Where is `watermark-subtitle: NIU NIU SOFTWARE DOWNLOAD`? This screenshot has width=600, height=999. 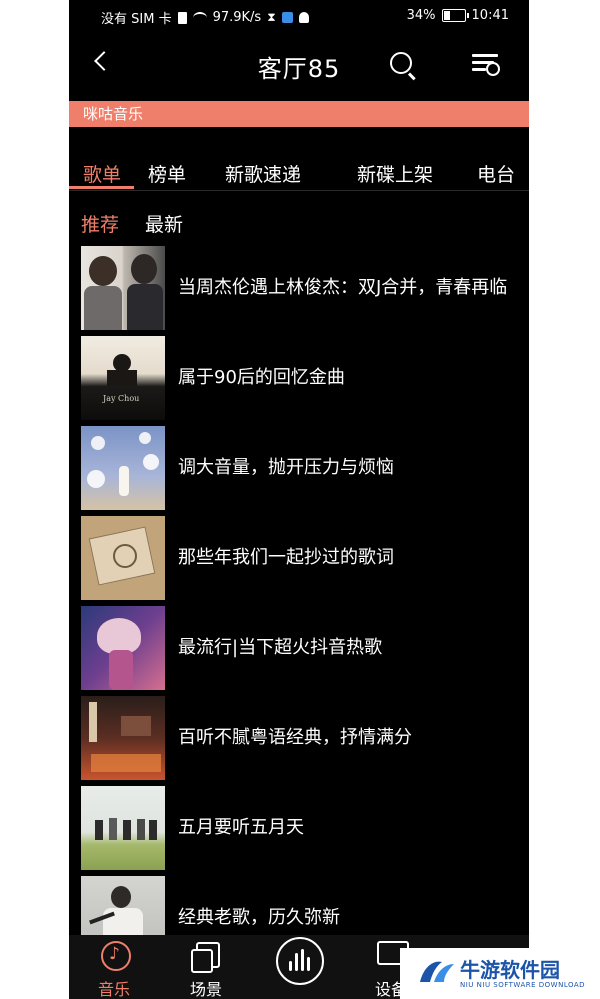 watermark-subtitle: NIU NIU SOFTWARE DOWNLOAD is located at coordinates (523, 985).